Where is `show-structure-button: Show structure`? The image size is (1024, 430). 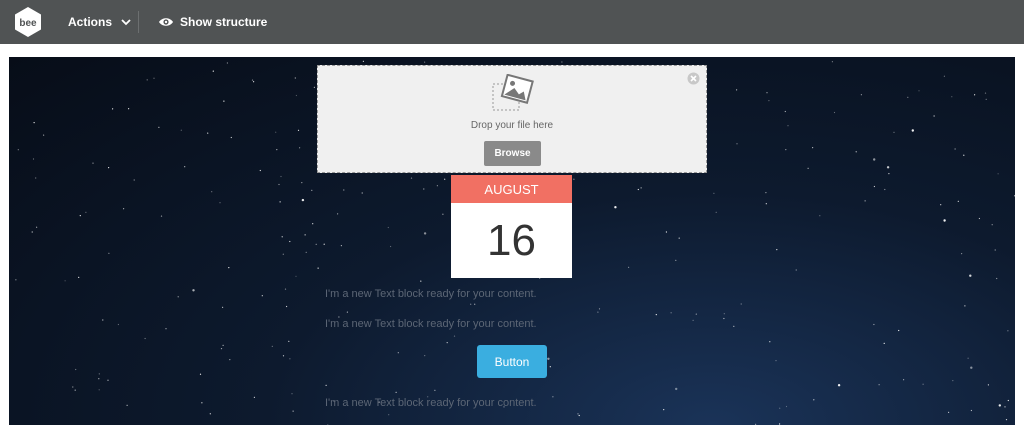
show-structure-button: Show structure is located at coordinates (212, 22).